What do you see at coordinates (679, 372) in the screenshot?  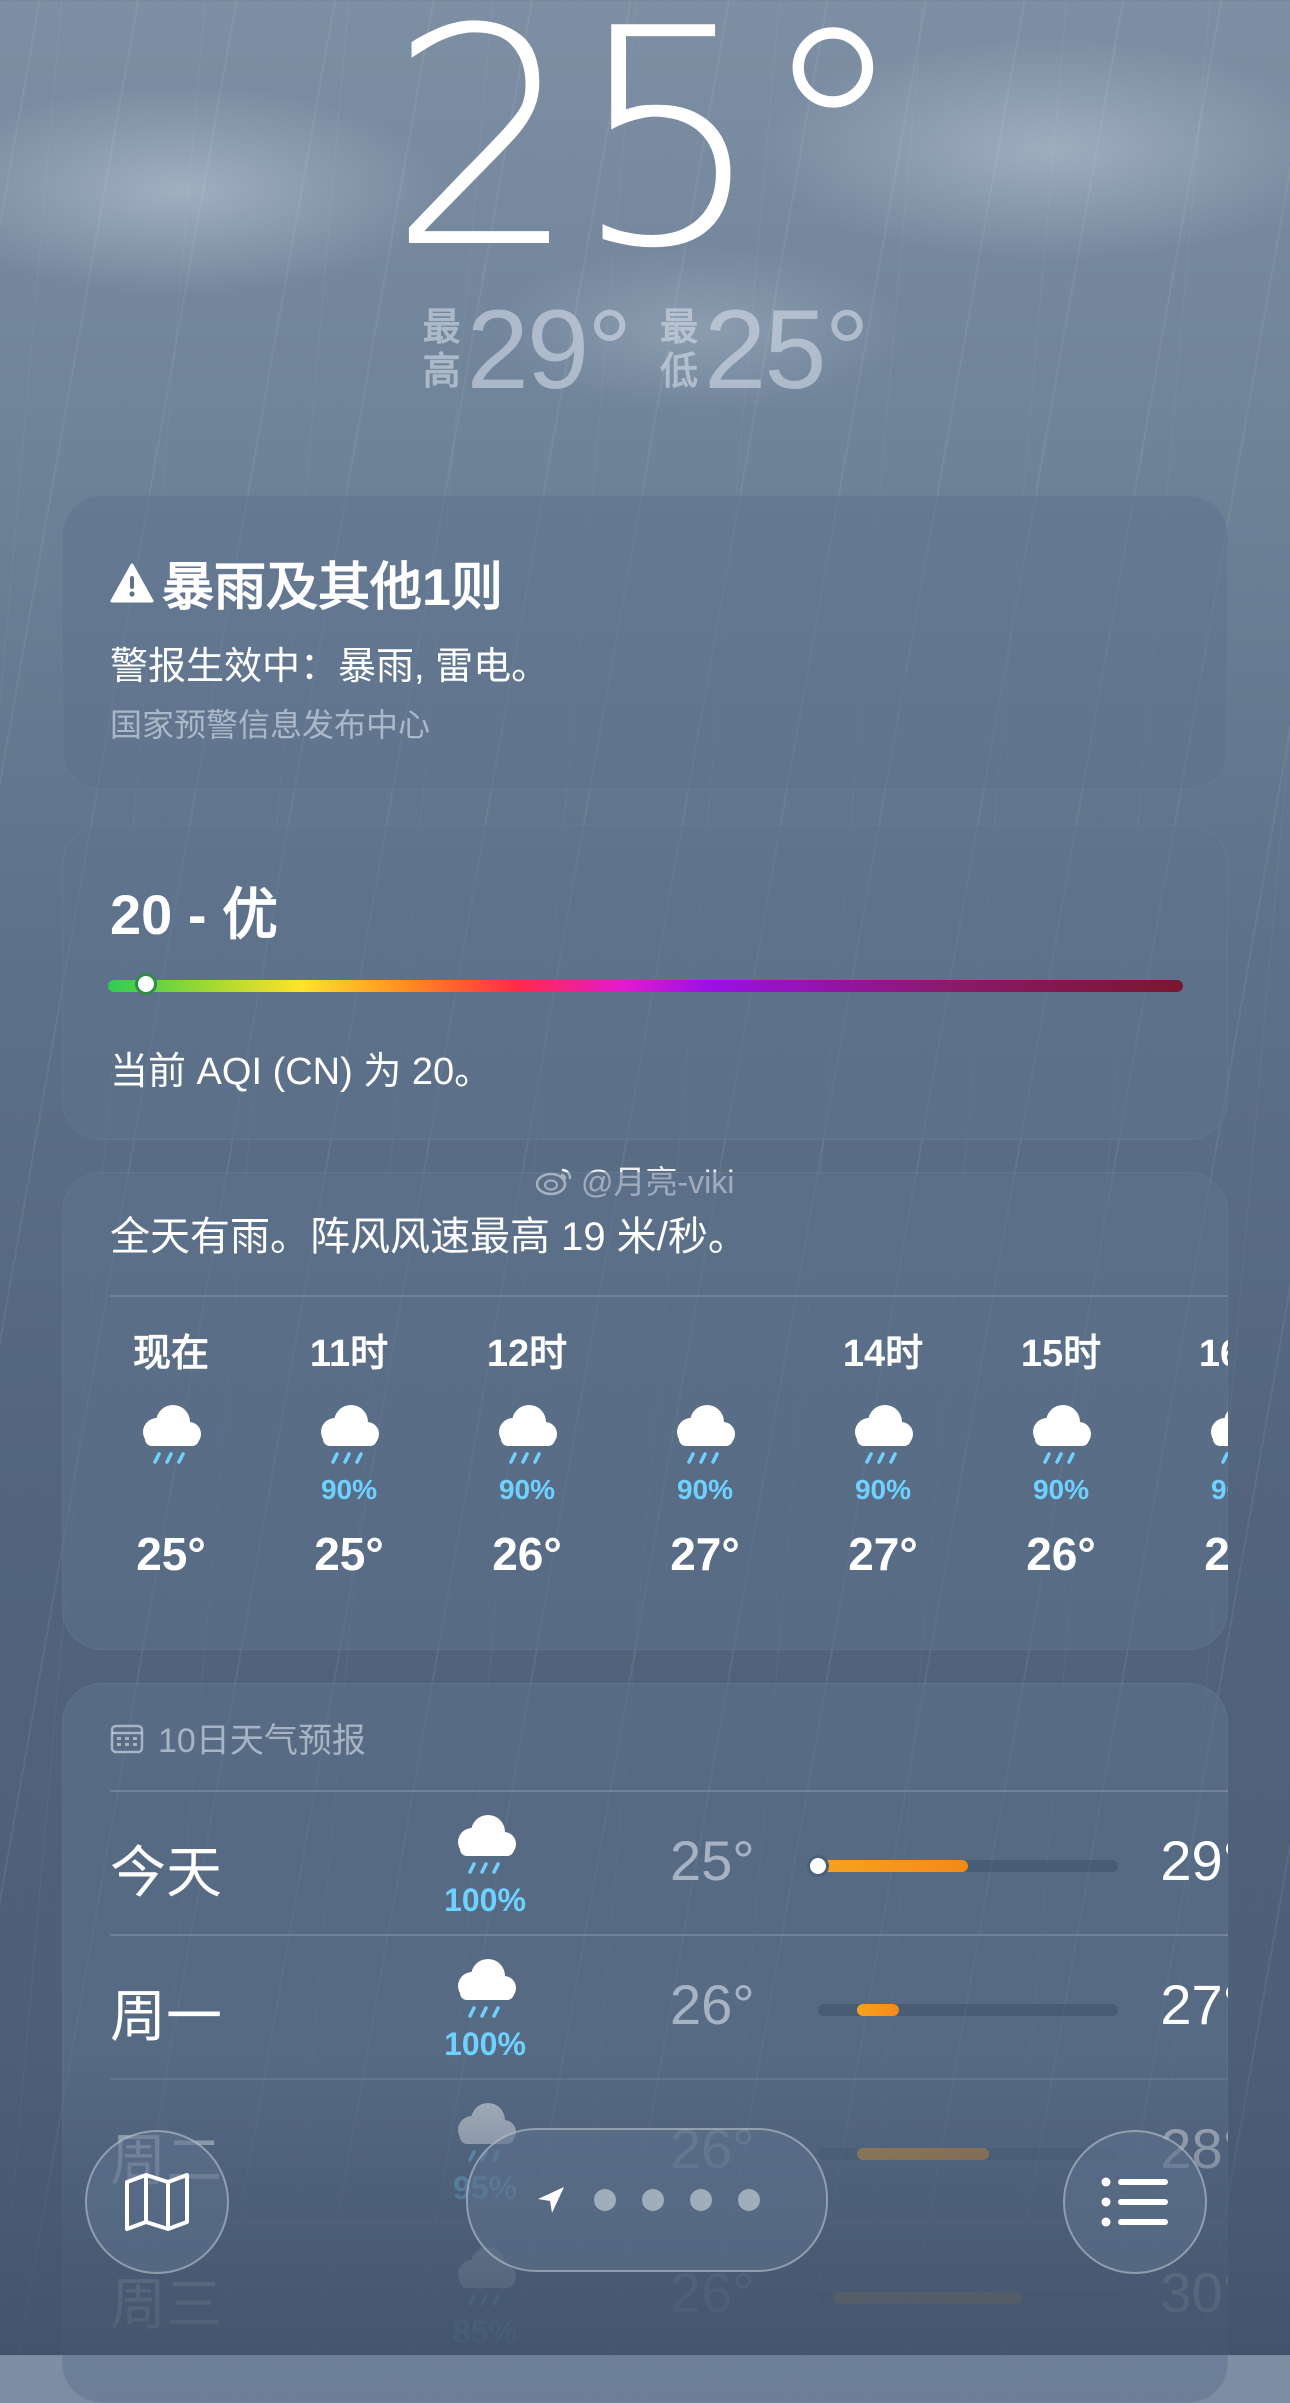 I see `low-label-char-2: 低` at bounding box center [679, 372].